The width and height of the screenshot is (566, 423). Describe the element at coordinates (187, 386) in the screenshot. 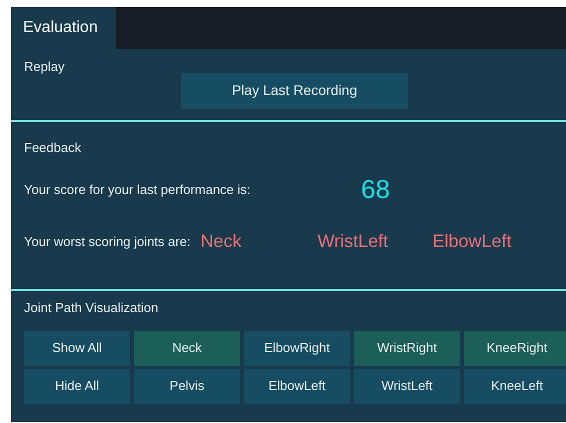

I see `joint-toggle: Pelvis` at that location.